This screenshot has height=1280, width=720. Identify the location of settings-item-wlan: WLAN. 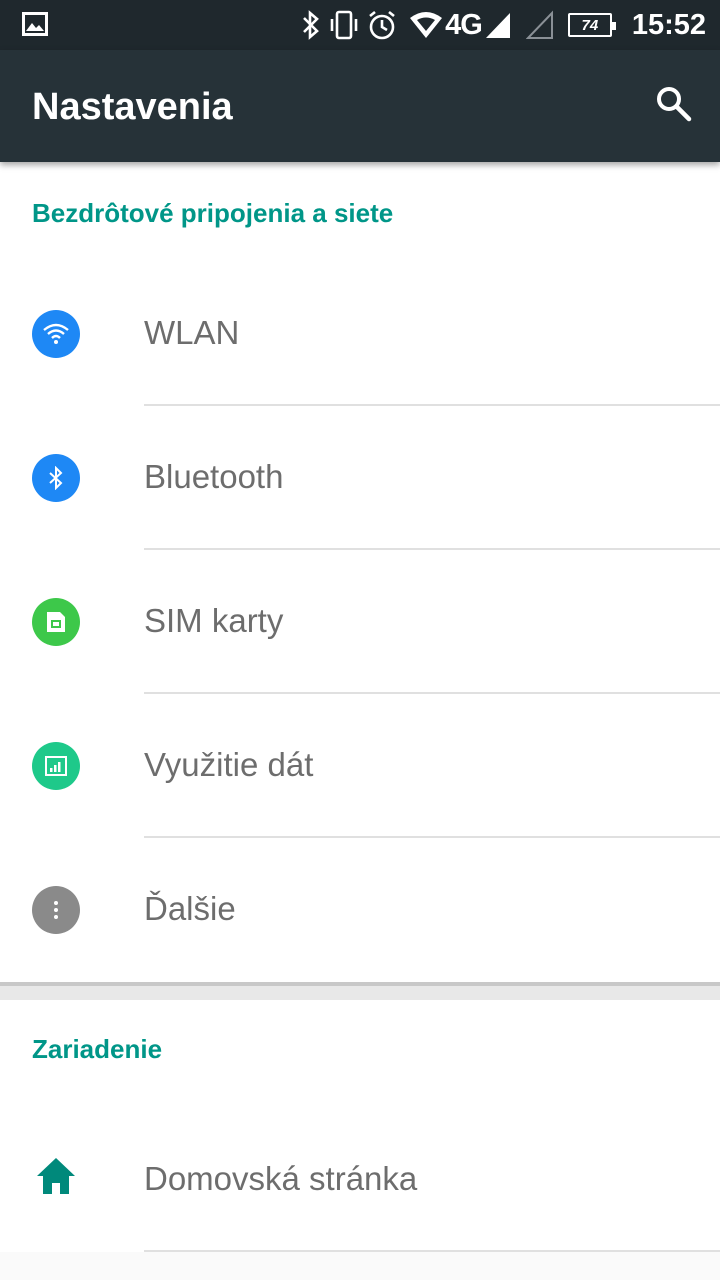
(360, 334).